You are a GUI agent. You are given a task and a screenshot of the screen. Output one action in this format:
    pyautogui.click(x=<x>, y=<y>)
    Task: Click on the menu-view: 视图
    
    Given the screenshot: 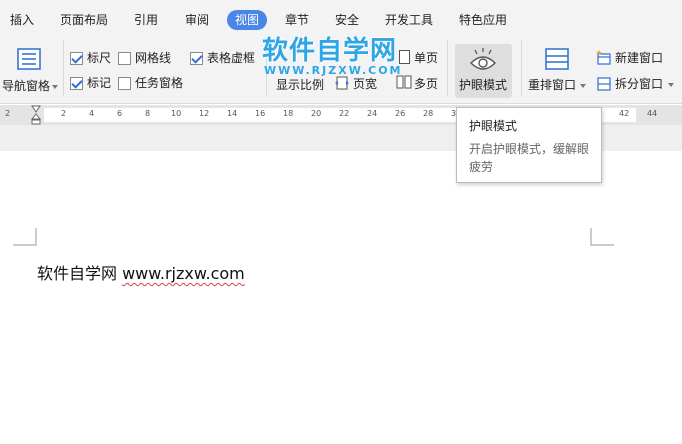 What is the action you would take?
    pyautogui.click(x=247, y=20)
    